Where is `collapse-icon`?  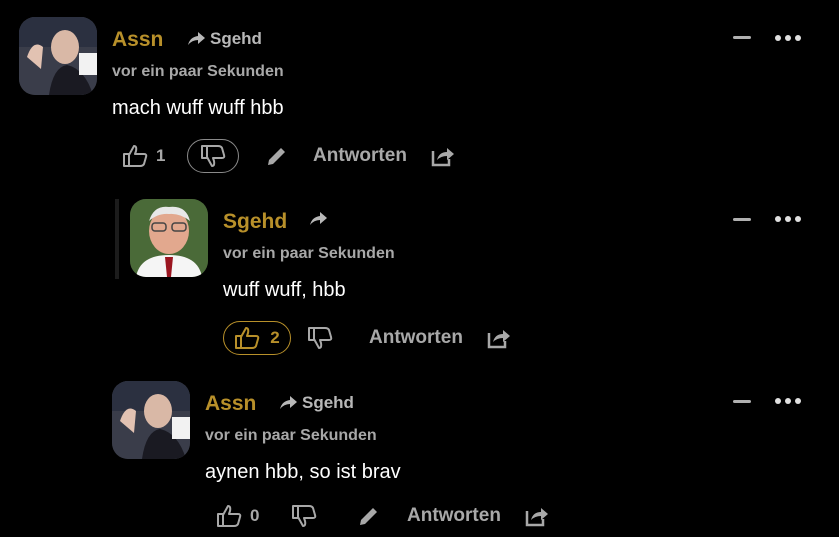
collapse-icon is located at coordinates (742, 401).